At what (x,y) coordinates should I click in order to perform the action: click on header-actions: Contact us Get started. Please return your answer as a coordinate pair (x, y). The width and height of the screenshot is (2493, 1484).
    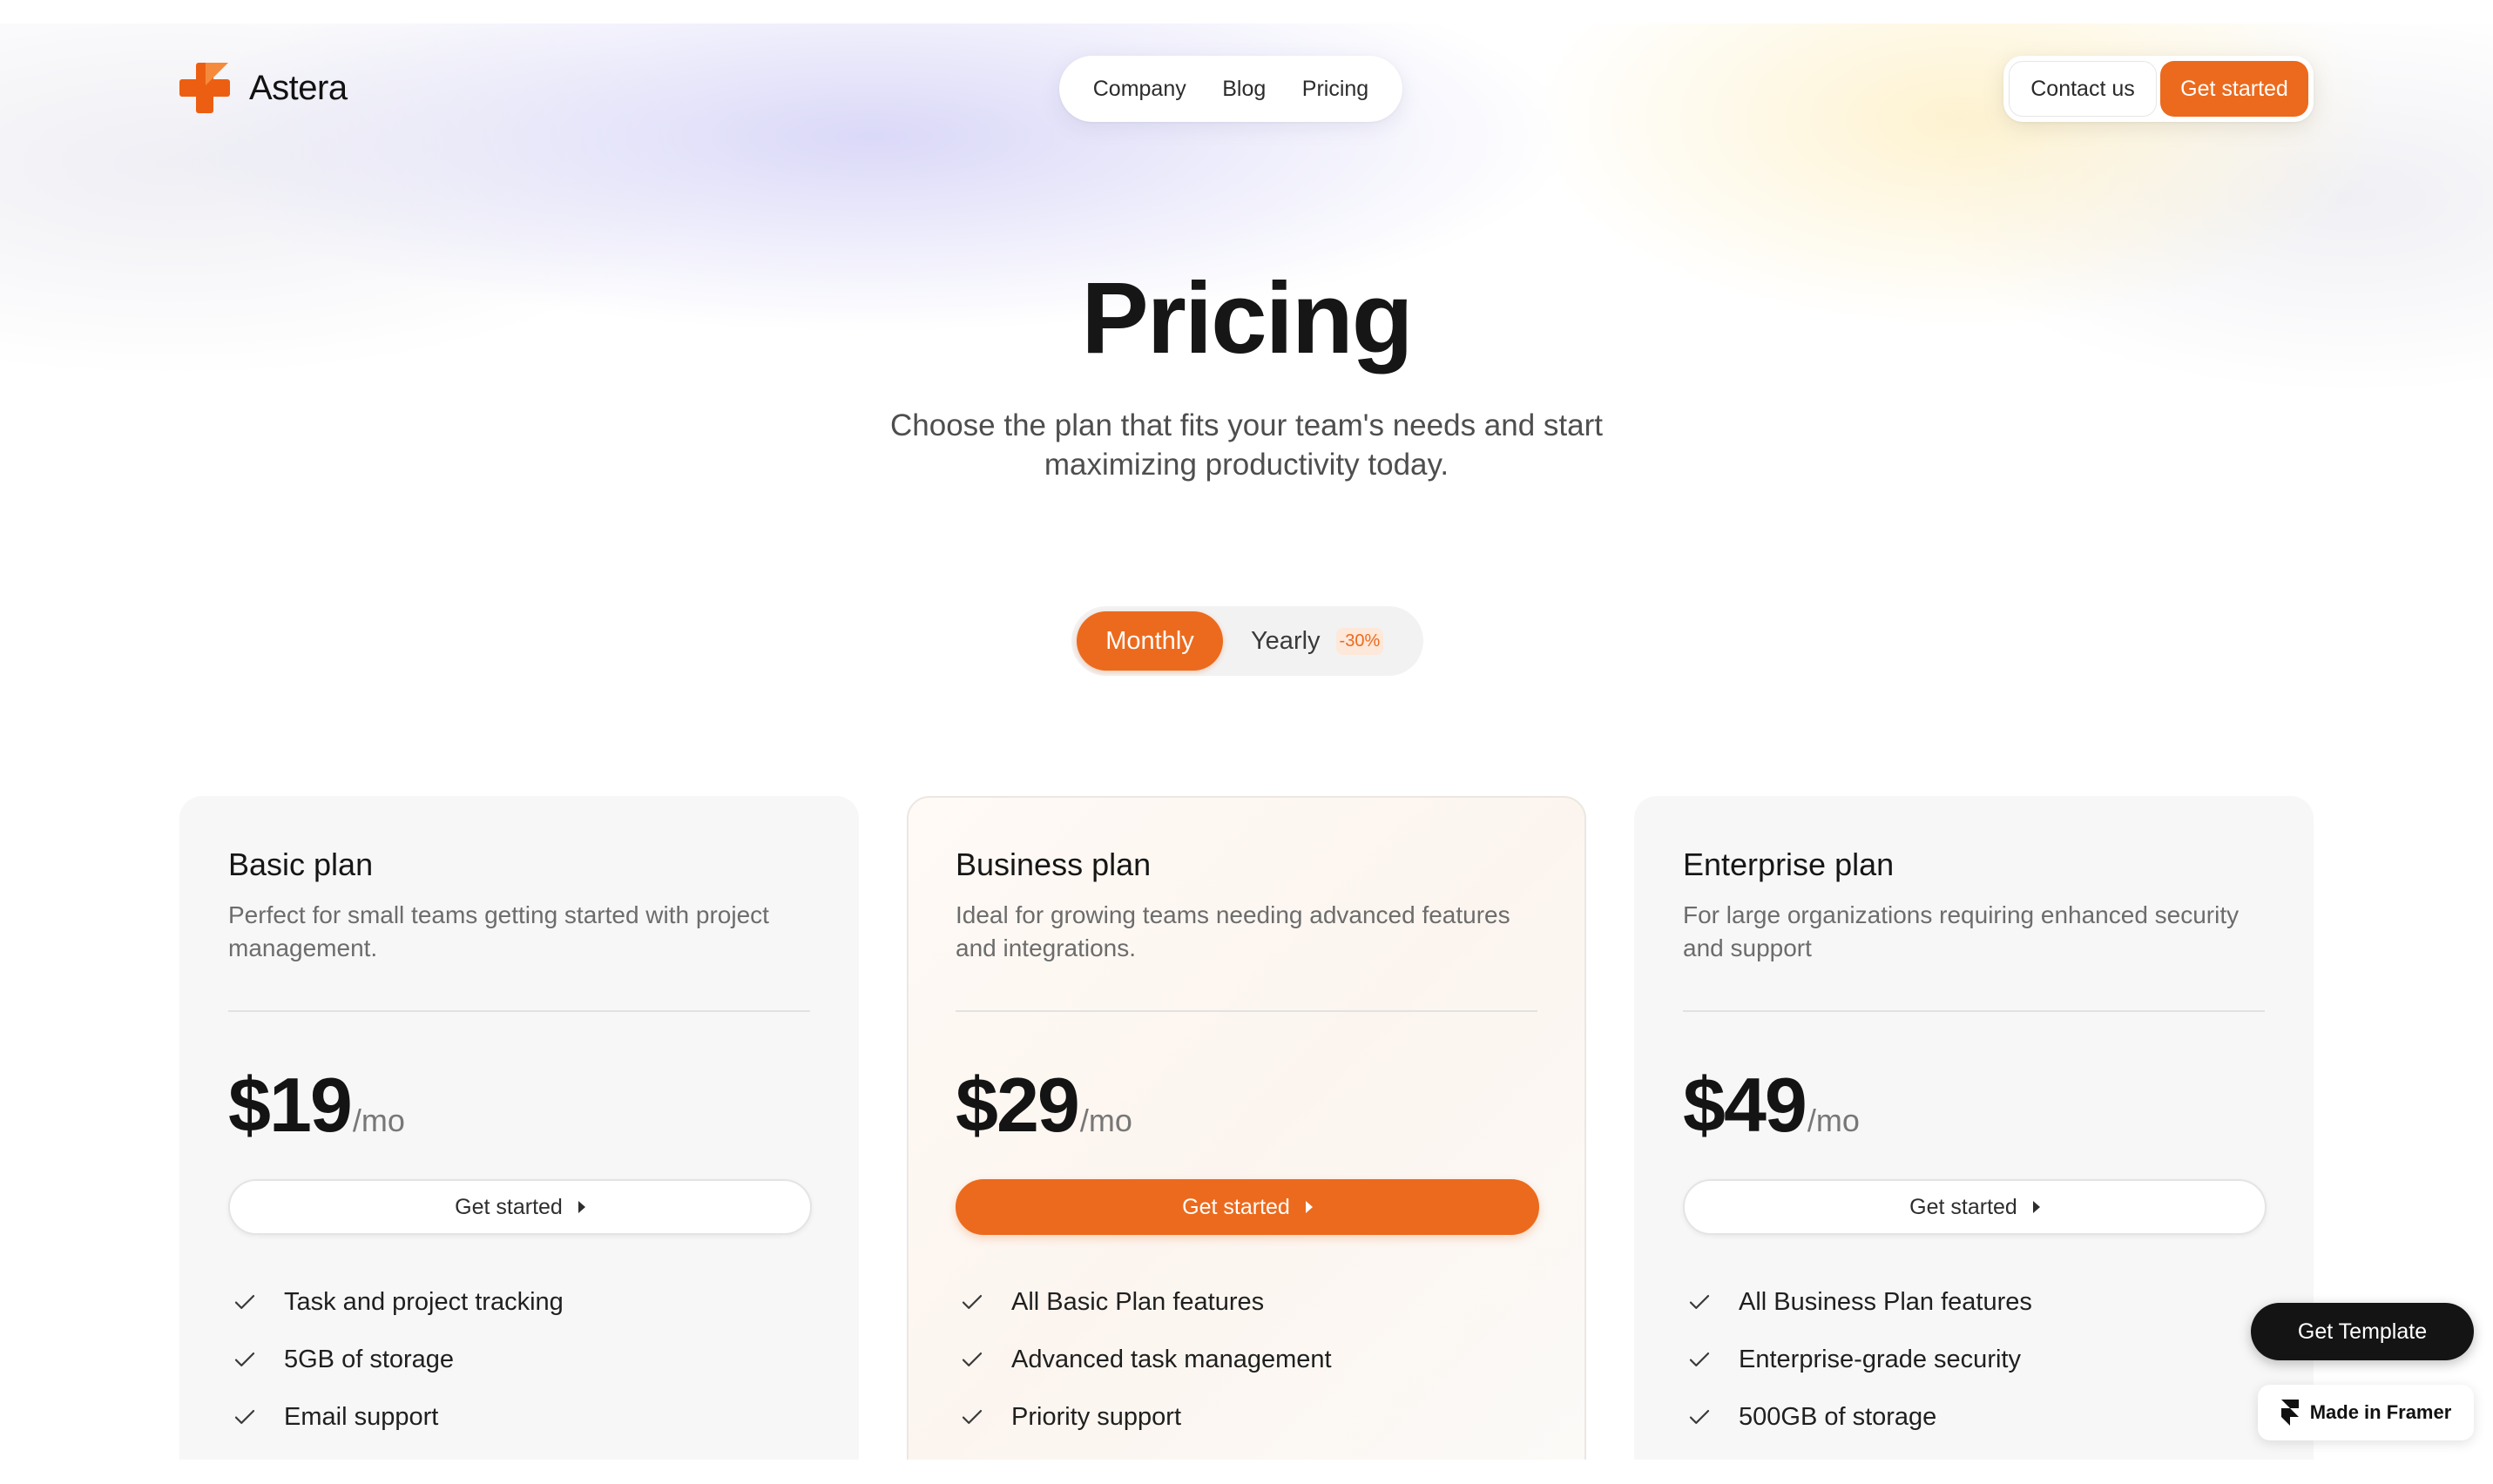
    Looking at the image, I should click on (2159, 89).